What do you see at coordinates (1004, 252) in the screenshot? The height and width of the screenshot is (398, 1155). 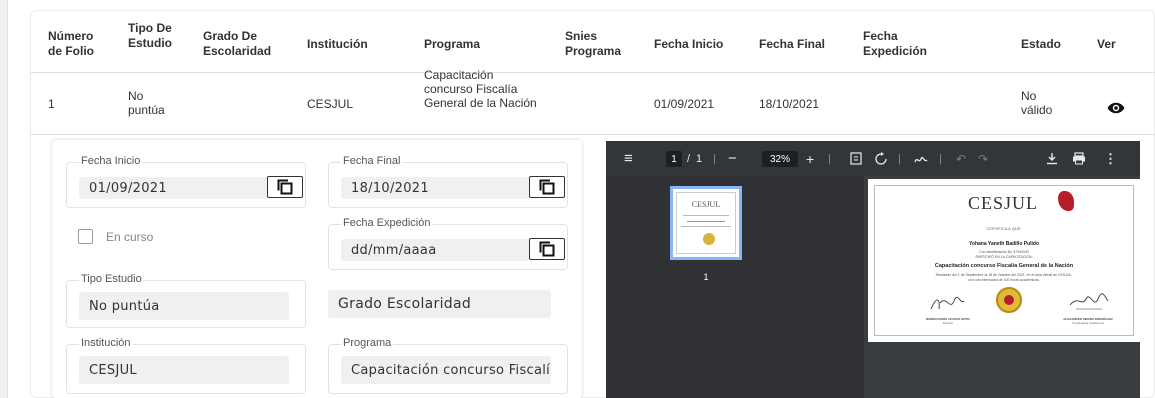 I see `certificate-id: Con identificación No 37940040` at bounding box center [1004, 252].